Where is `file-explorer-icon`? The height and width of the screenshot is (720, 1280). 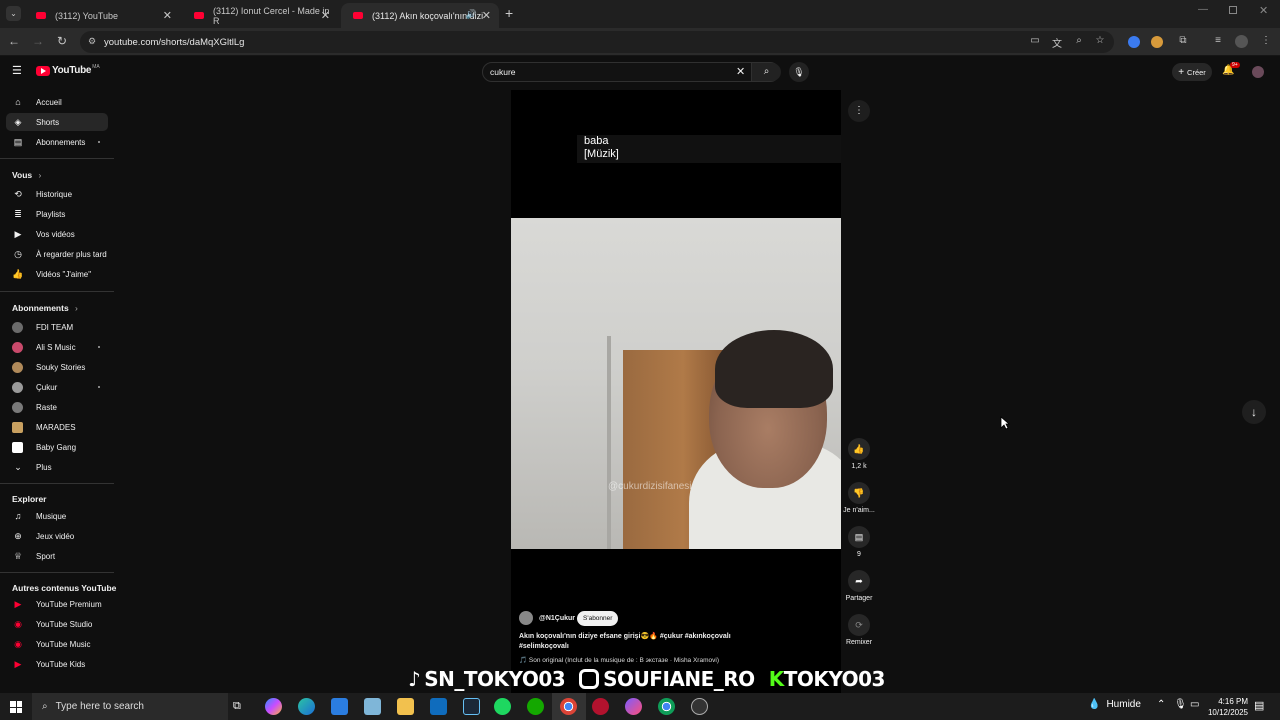 file-explorer-icon is located at coordinates (405, 706).